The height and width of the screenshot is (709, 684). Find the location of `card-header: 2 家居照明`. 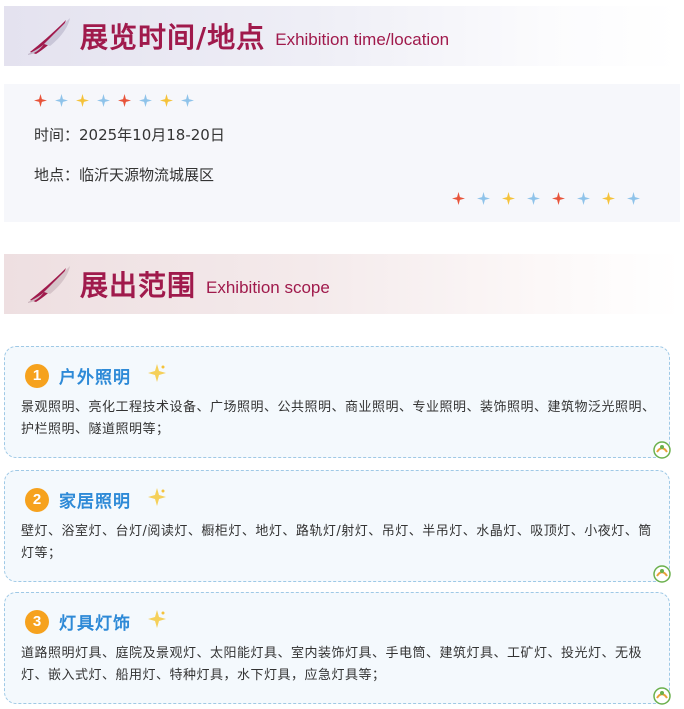

card-header: 2 家居照明 is located at coordinates (96, 499).